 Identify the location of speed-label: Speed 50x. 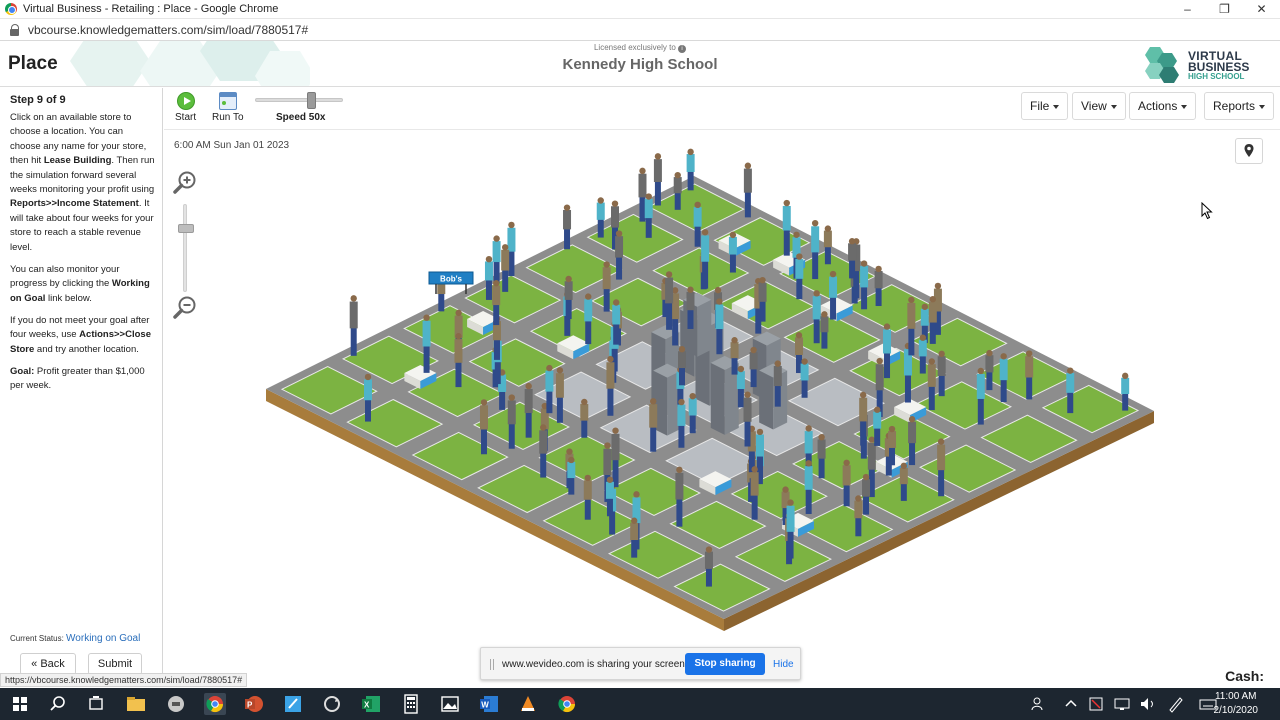
(301, 117).